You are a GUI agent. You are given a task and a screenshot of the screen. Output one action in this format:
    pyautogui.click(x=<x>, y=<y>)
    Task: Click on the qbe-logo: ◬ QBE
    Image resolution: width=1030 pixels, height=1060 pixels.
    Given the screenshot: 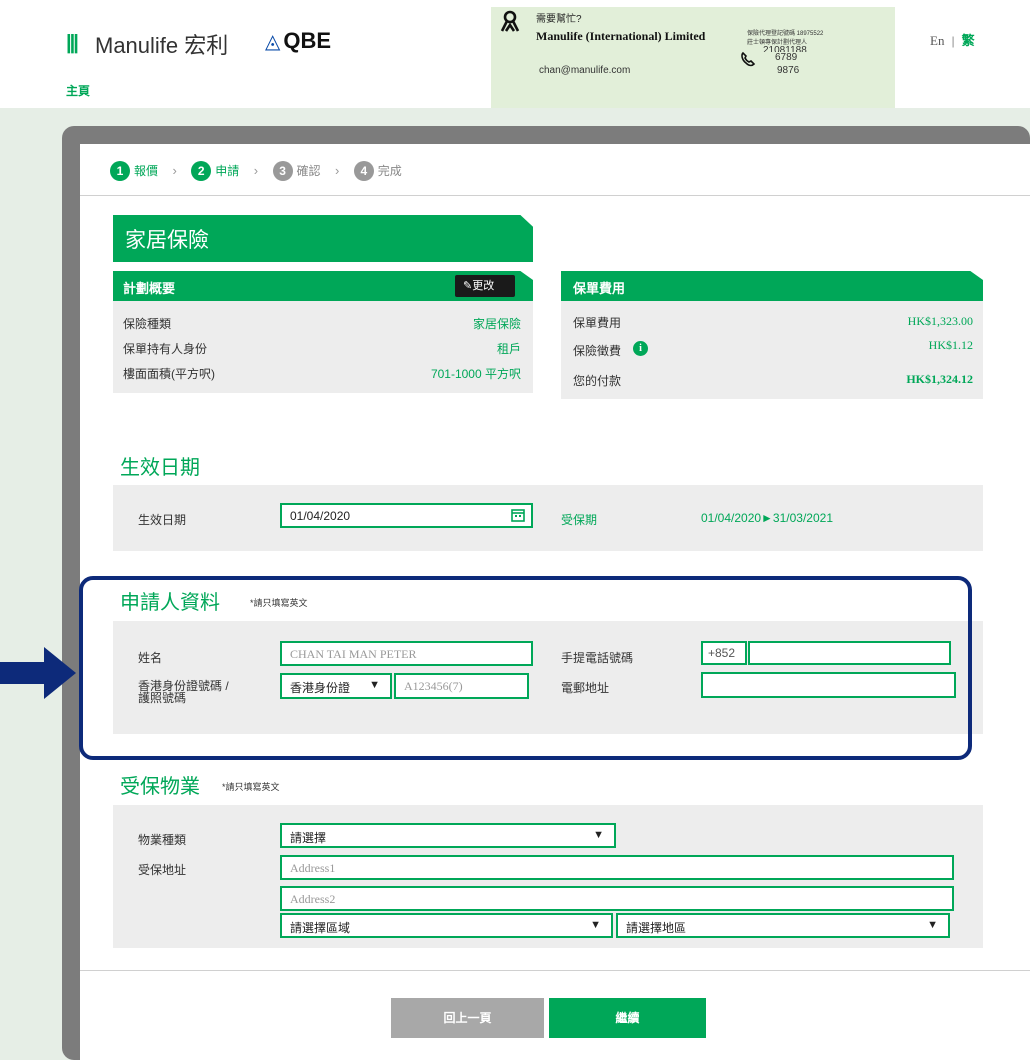 What is the action you would take?
    pyautogui.click(x=298, y=41)
    